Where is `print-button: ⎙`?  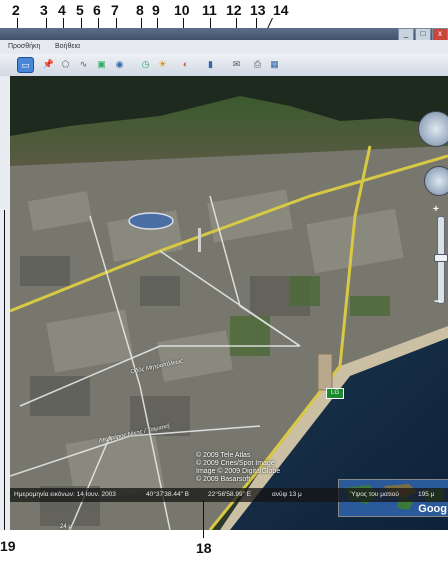
print-button: ⎙ is located at coordinates (257, 64).